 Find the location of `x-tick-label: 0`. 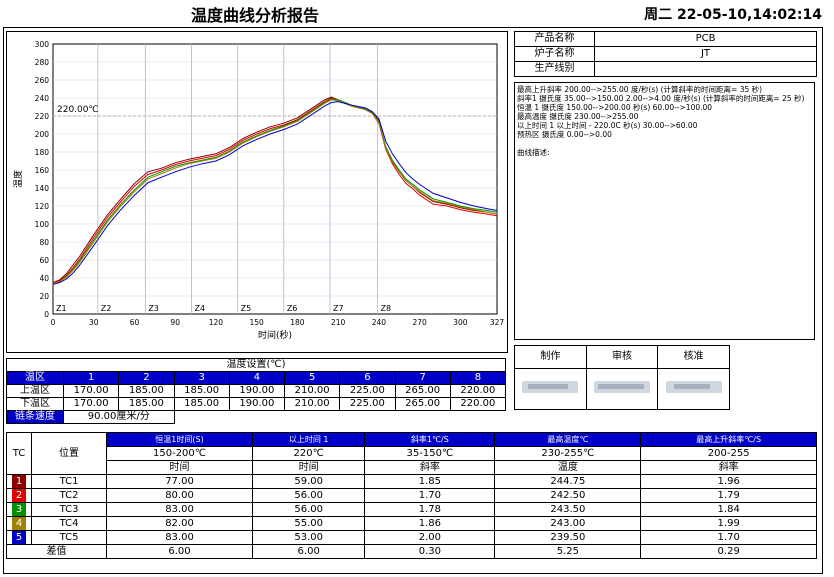

x-tick-label: 0 is located at coordinates (53, 322).